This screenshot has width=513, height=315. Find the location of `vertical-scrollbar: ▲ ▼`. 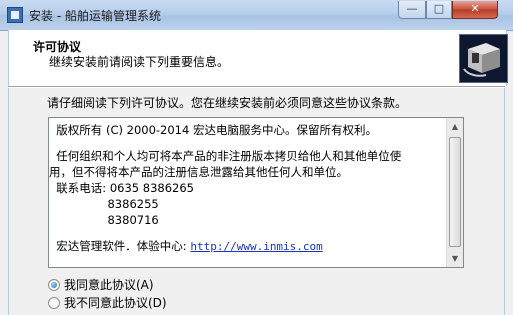

vertical-scrollbar: ▲ ▼ is located at coordinates (454, 192).